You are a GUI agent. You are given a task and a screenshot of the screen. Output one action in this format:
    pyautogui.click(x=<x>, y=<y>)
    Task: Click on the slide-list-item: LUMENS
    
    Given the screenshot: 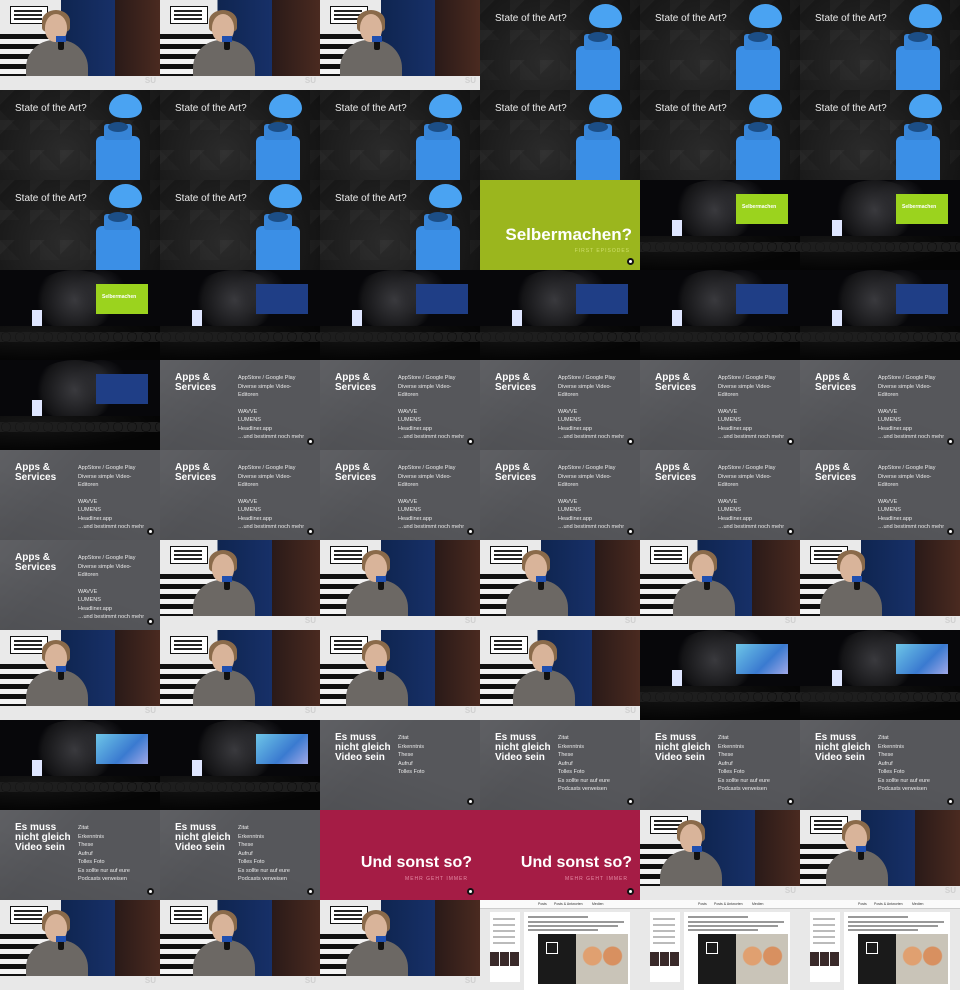 What is the action you would take?
    pyautogui.click(x=889, y=510)
    